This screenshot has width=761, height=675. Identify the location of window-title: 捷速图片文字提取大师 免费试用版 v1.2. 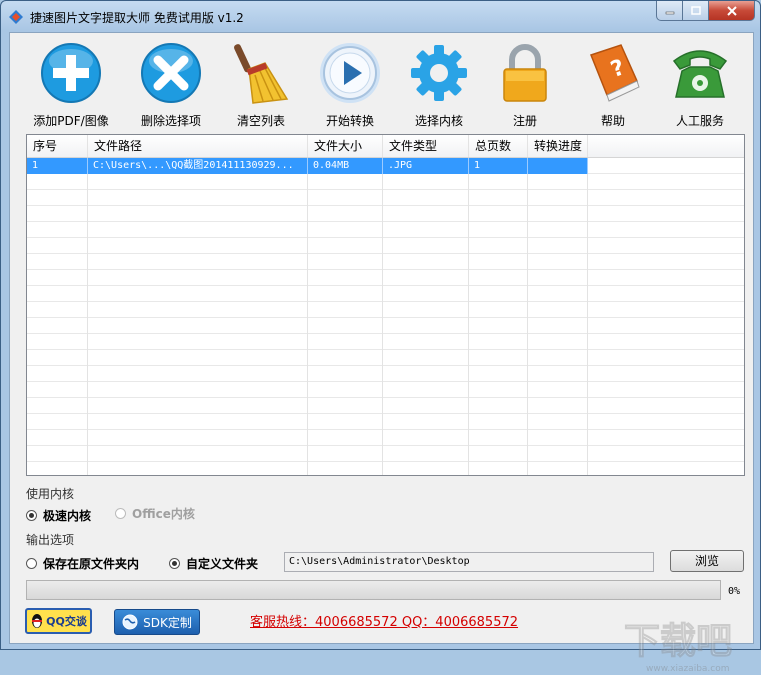
(137, 18).